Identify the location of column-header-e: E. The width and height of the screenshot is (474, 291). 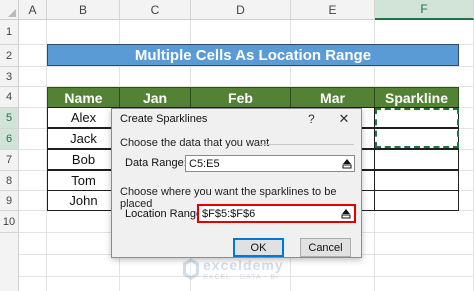
(333, 10).